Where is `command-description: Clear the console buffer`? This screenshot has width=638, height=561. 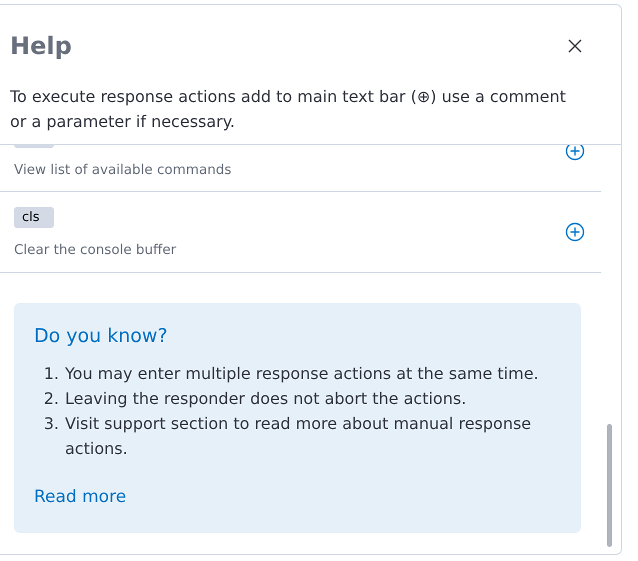 command-description: Clear the console buffer is located at coordinates (96, 250).